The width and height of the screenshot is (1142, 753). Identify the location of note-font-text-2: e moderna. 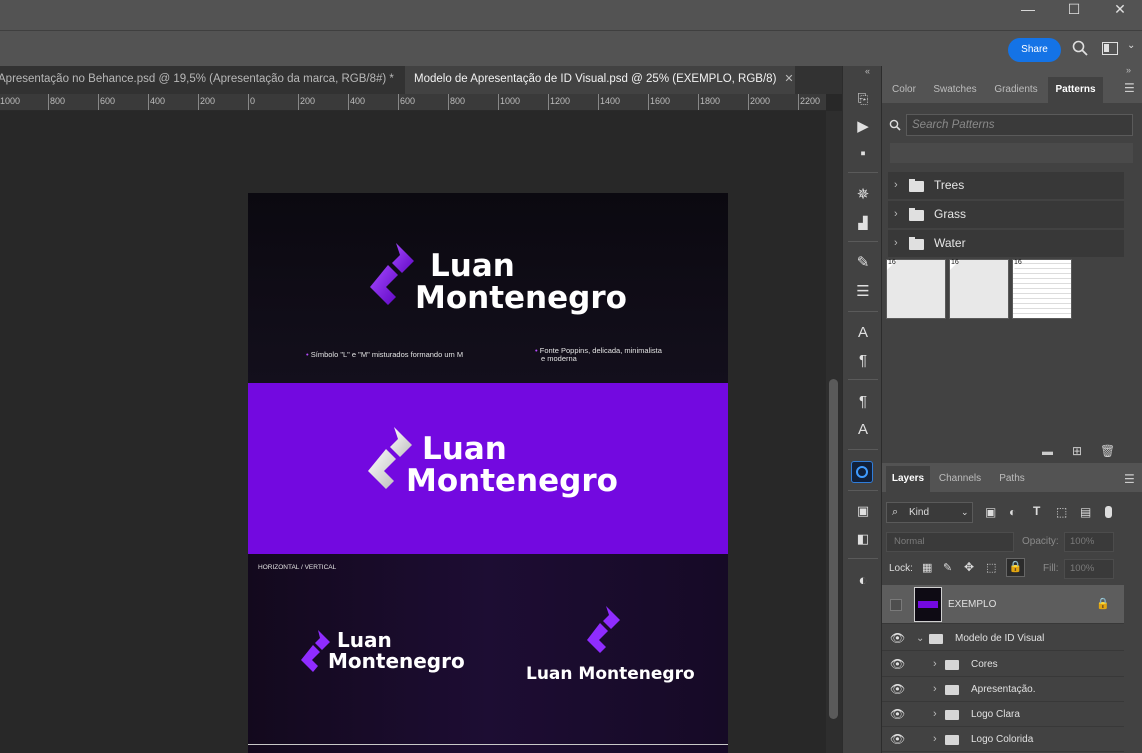
(559, 358).